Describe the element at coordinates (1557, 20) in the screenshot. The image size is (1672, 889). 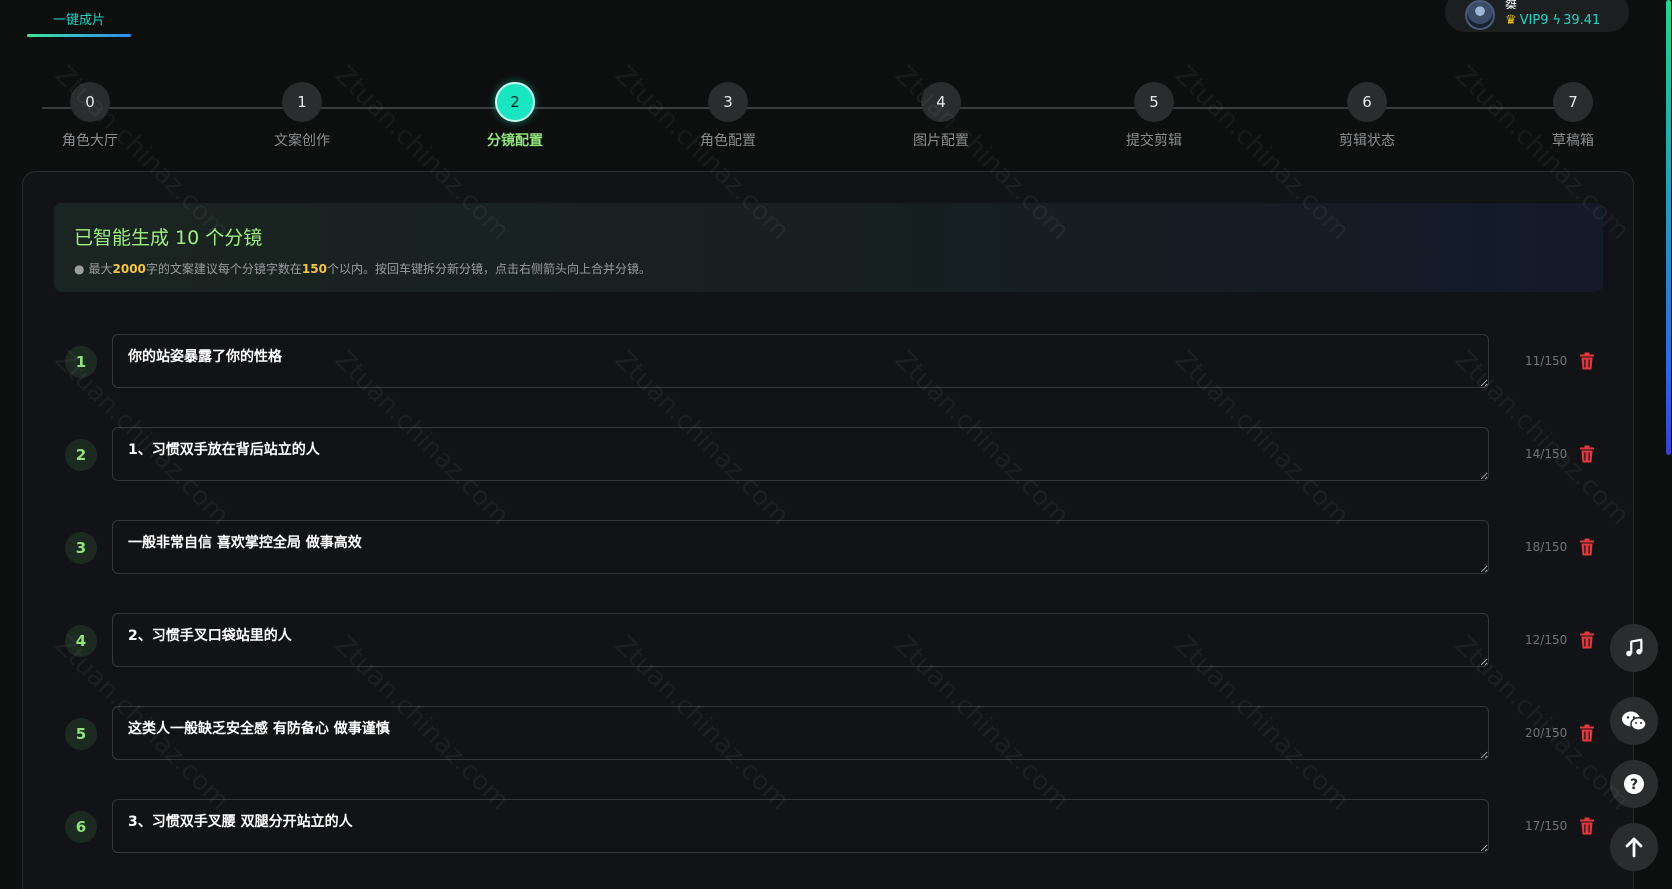
I see `lightning-icon: ϟ` at that location.